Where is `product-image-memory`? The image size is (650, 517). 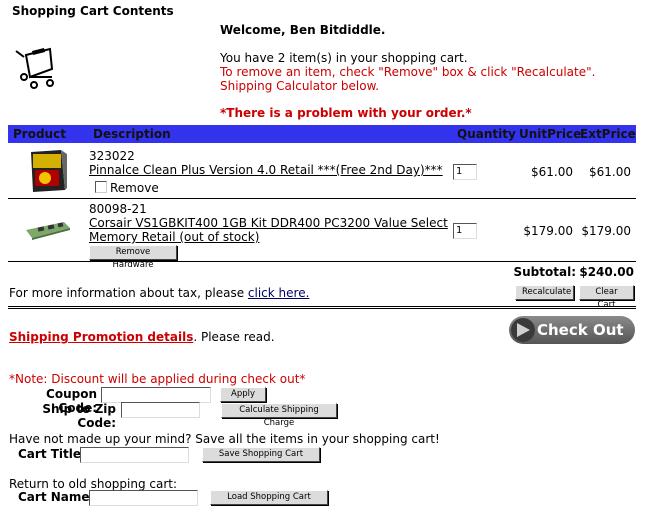
product-image-memory is located at coordinates (48, 230).